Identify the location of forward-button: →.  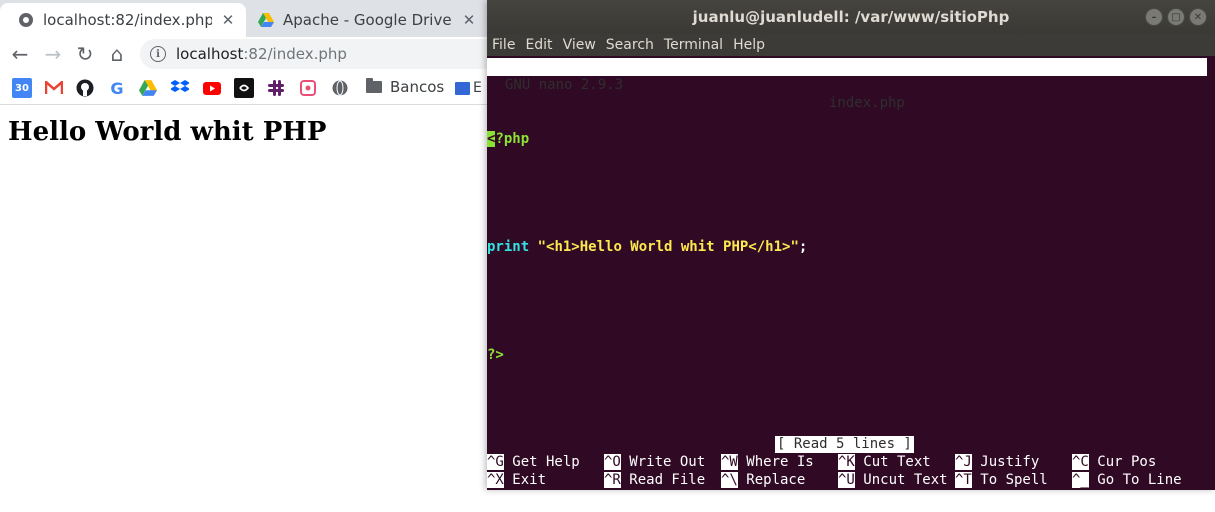
(53, 54).